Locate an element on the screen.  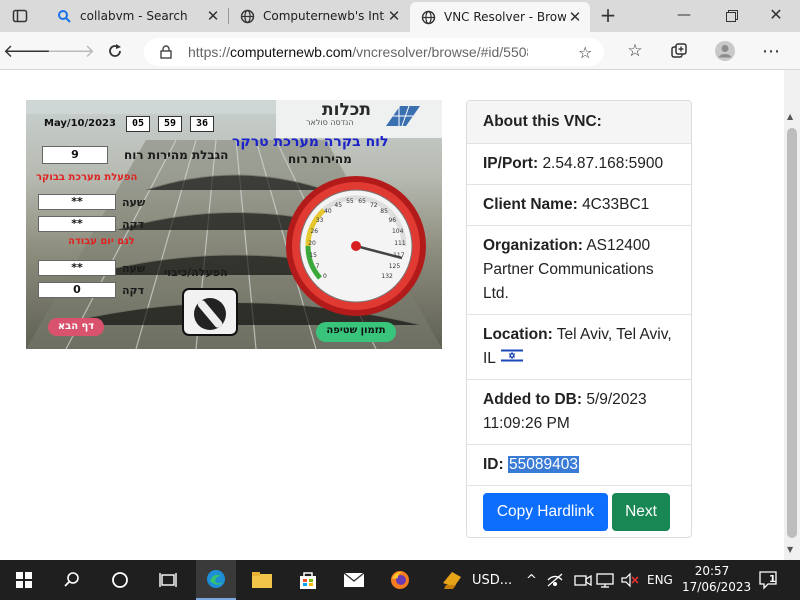
cortana-icon is located at coordinates (120, 580).